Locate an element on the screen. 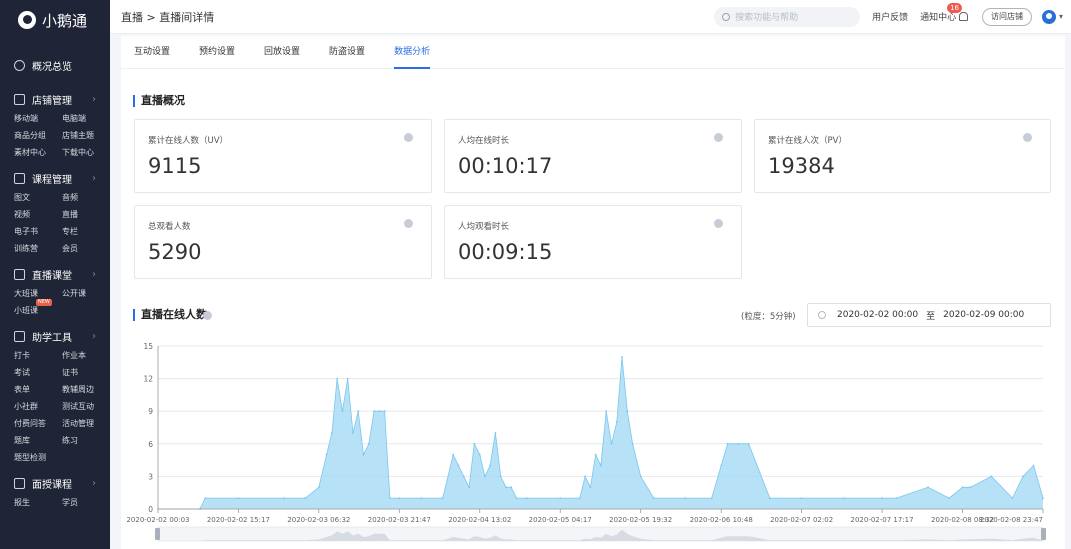 This screenshot has width=1071, height=549. sidebar-section-2: 直播课堂 › is located at coordinates (55, 274).